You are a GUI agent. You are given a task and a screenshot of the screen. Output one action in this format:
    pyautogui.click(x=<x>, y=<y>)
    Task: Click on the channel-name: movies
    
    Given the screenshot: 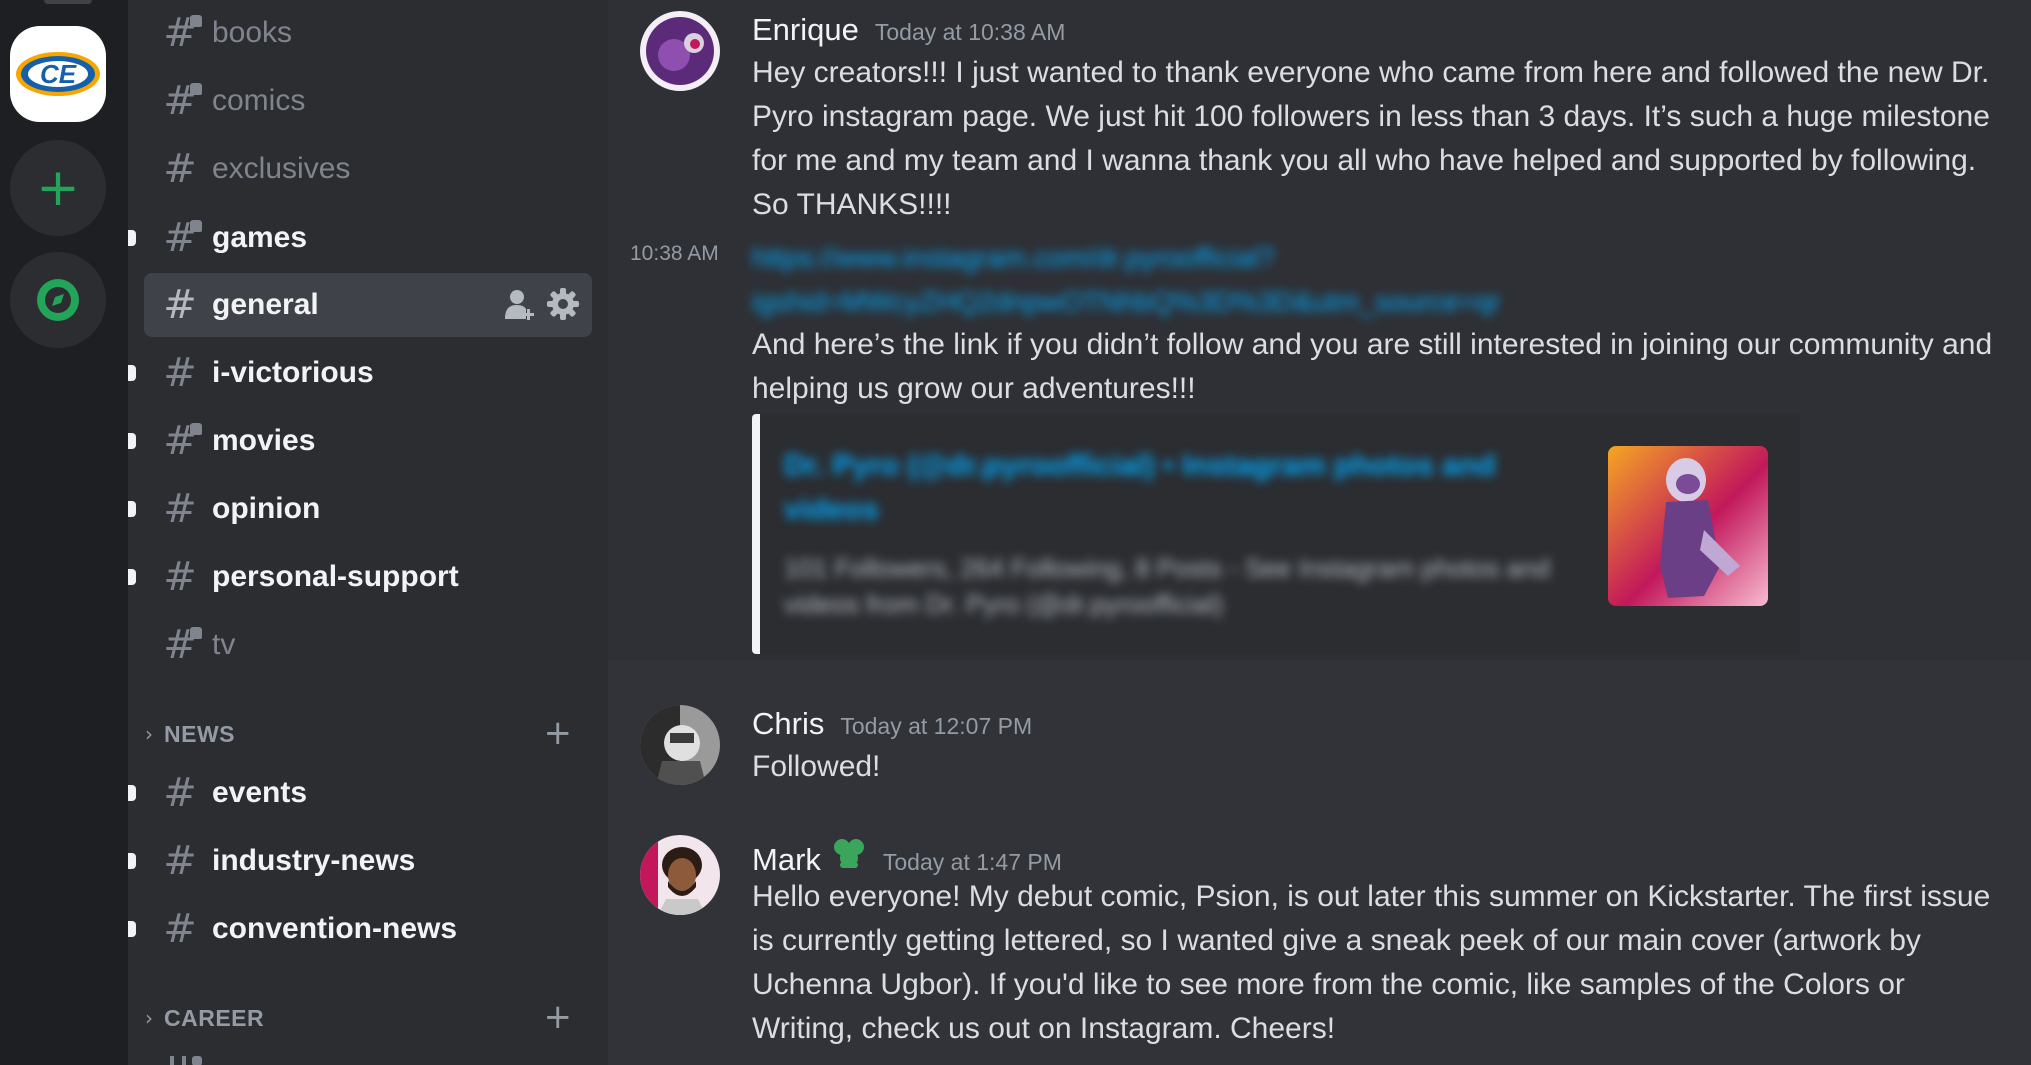 What is the action you would take?
    pyautogui.click(x=264, y=440)
    